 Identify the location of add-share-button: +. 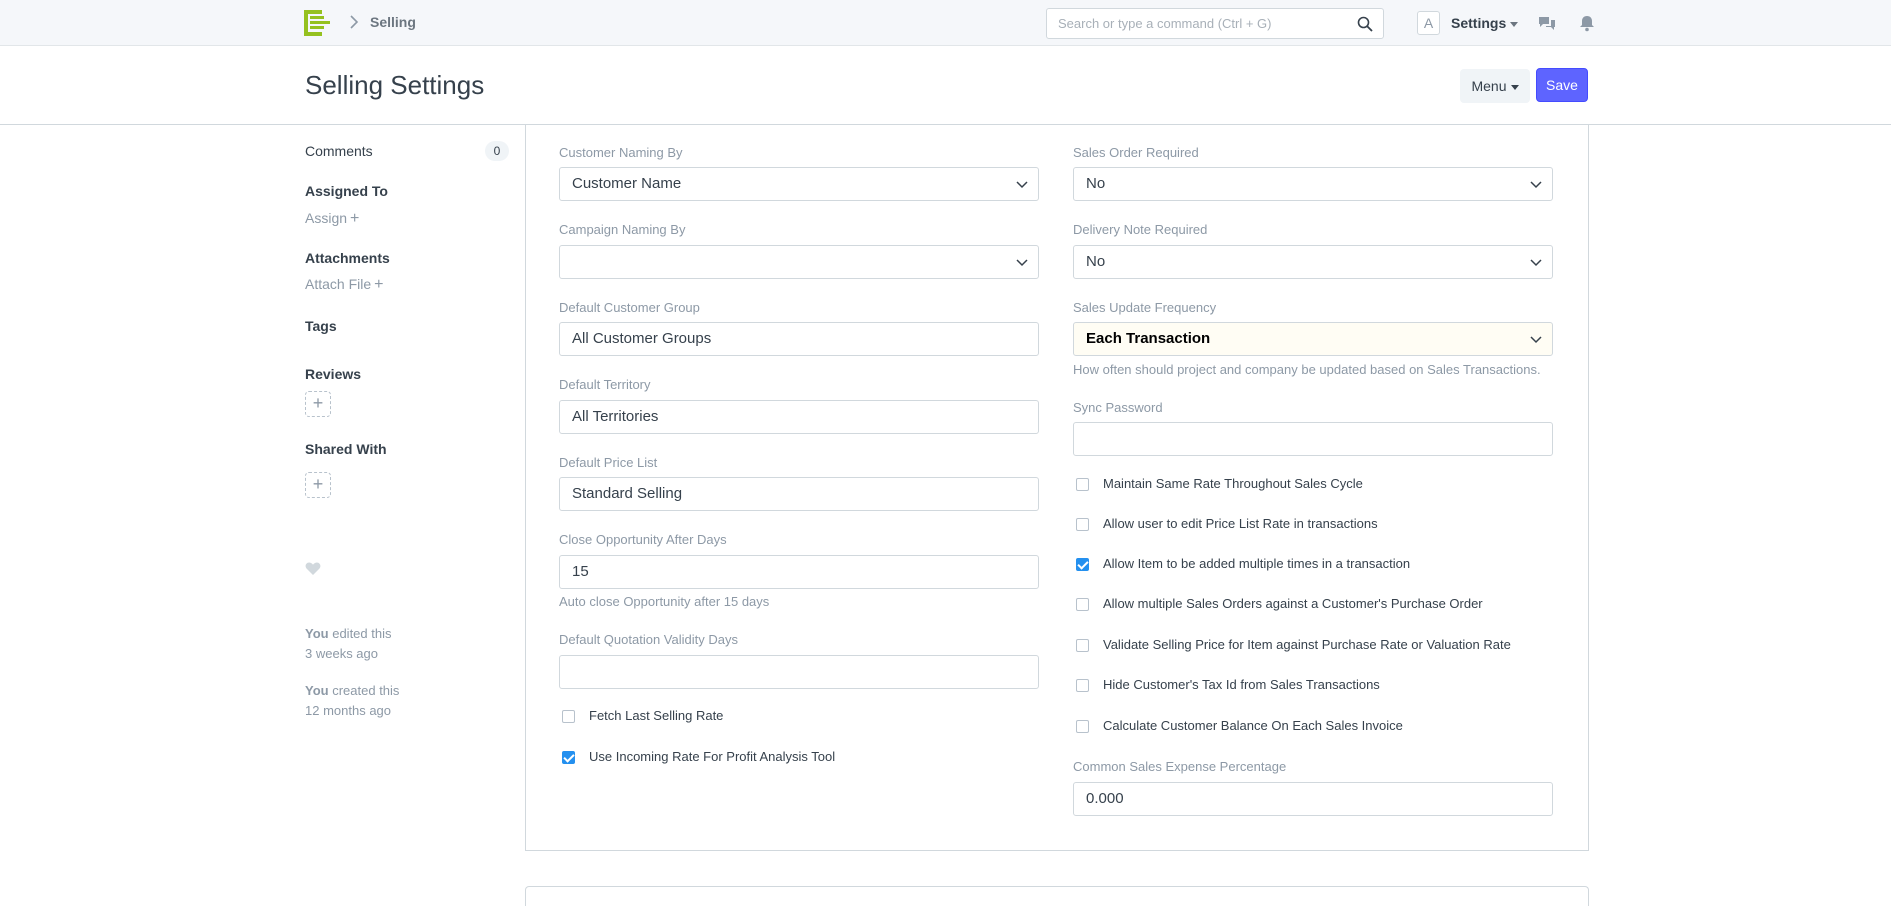
(318, 485).